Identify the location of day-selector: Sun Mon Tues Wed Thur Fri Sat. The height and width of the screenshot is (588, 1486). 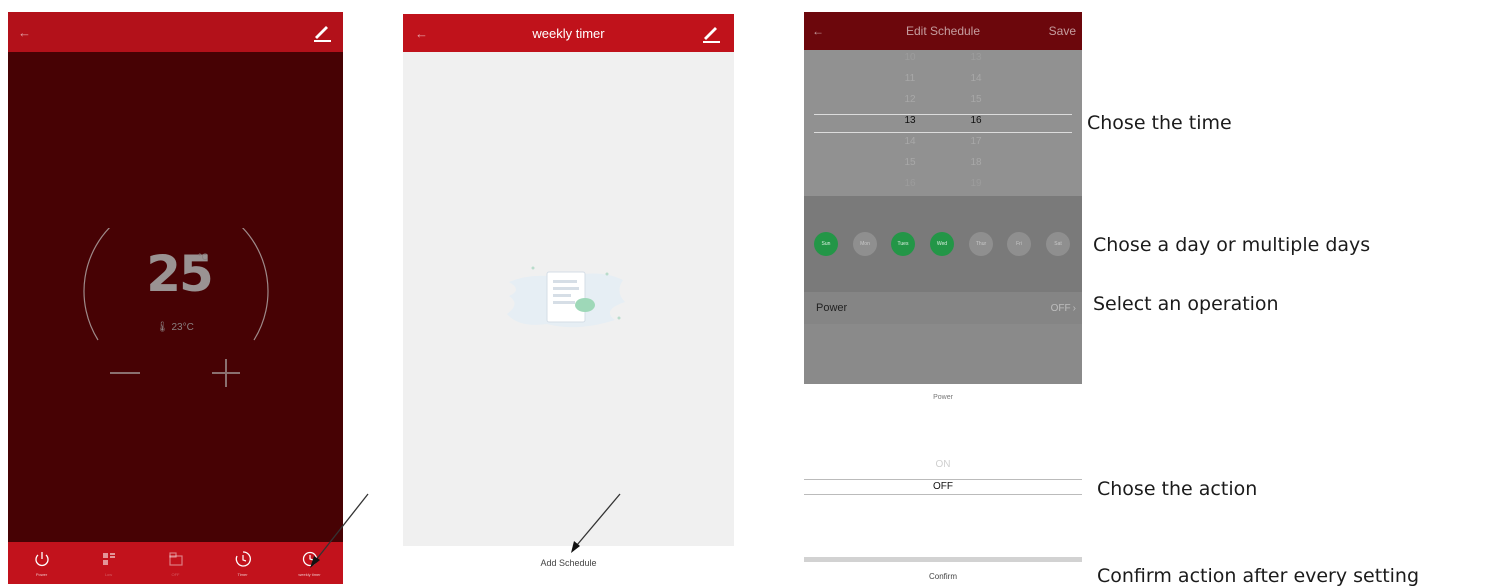
(943, 244).